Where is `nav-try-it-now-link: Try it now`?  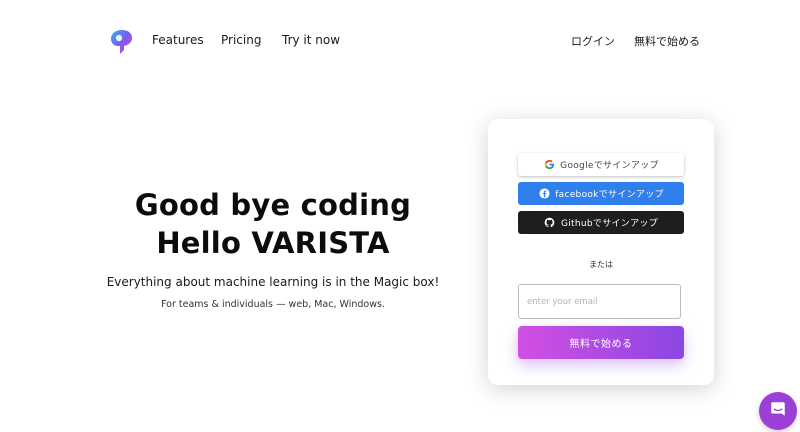
nav-try-it-now-link: Try it now is located at coordinates (311, 40).